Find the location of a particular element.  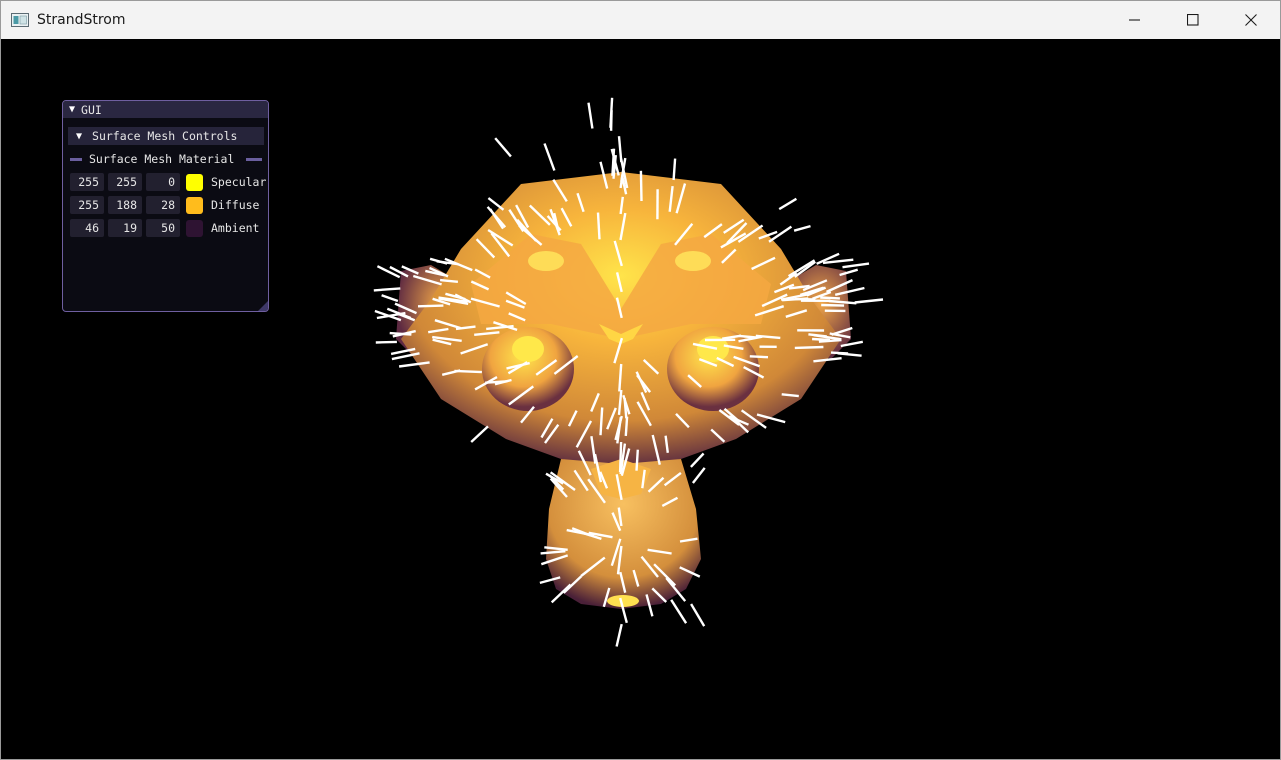

ambient-color-row: 46 19 50 Ambient is located at coordinates (169, 228).